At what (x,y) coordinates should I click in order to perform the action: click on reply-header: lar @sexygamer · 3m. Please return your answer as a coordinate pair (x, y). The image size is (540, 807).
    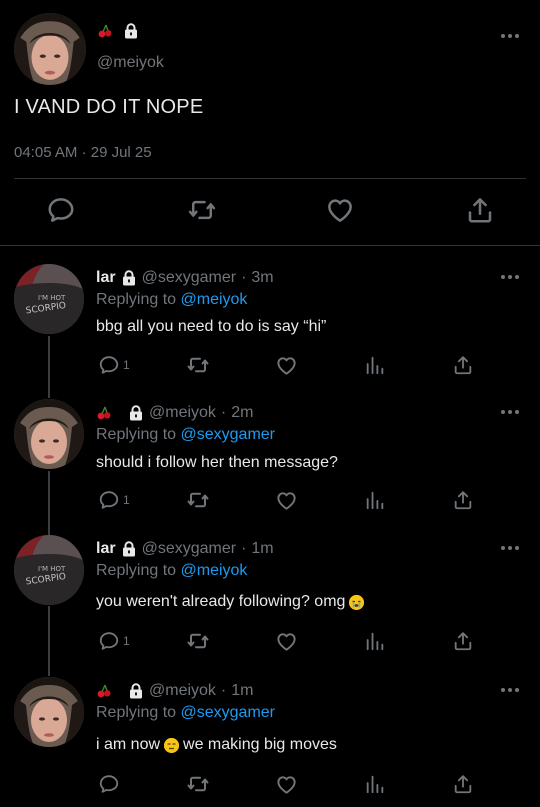
    Looking at the image, I should click on (185, 278).